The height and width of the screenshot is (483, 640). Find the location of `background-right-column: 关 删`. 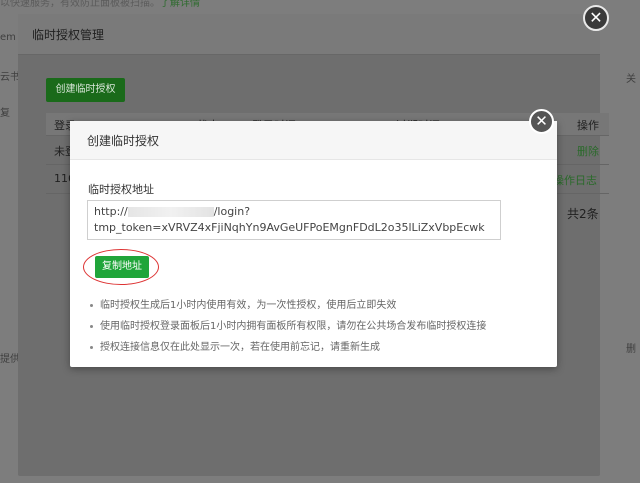

background-right-column: 关 删 is located at coordinates (619, 261).